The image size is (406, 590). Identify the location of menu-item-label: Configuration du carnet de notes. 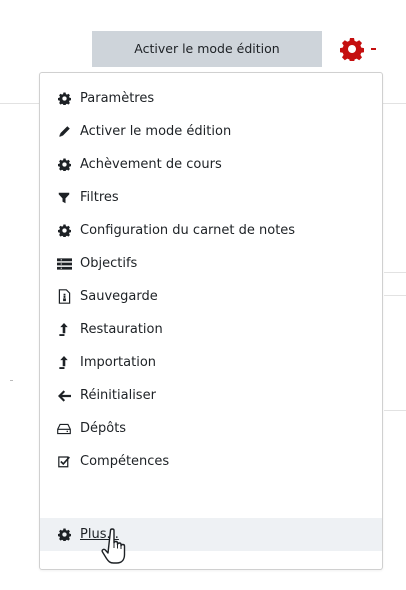
(188, 230).